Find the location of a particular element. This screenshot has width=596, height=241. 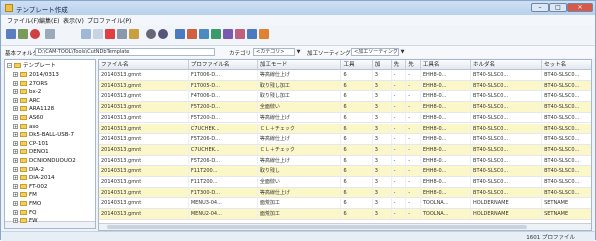

refresh-icon is located at coordinates (35, 34).